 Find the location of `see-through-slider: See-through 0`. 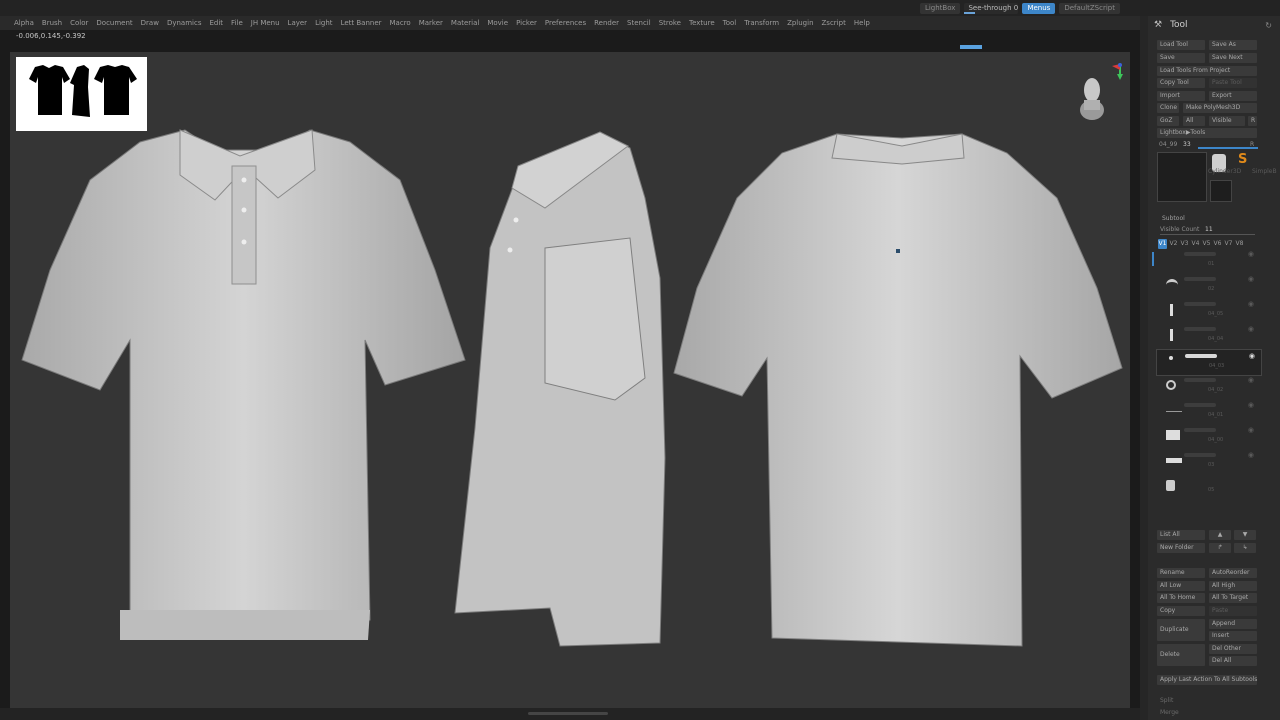

see-through-slider: See-through 0 is located at coordinates (991, 8).